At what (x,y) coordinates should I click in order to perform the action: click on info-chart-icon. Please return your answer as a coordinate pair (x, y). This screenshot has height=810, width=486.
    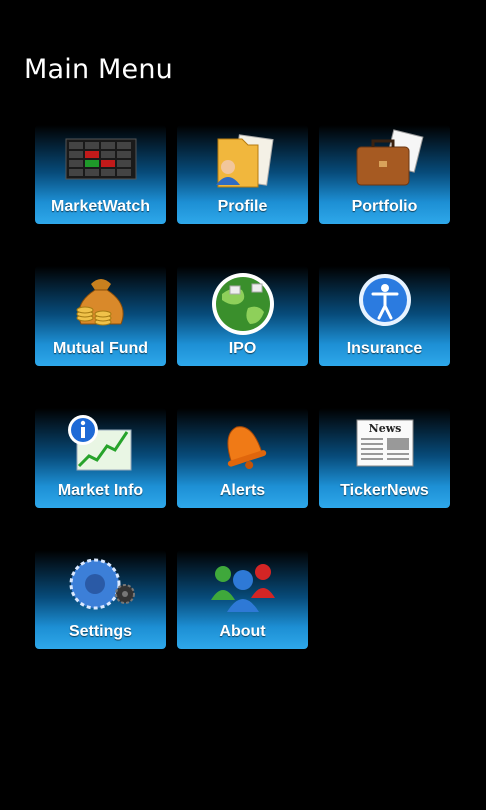
    Looking at the image, I should click on (99, 443).